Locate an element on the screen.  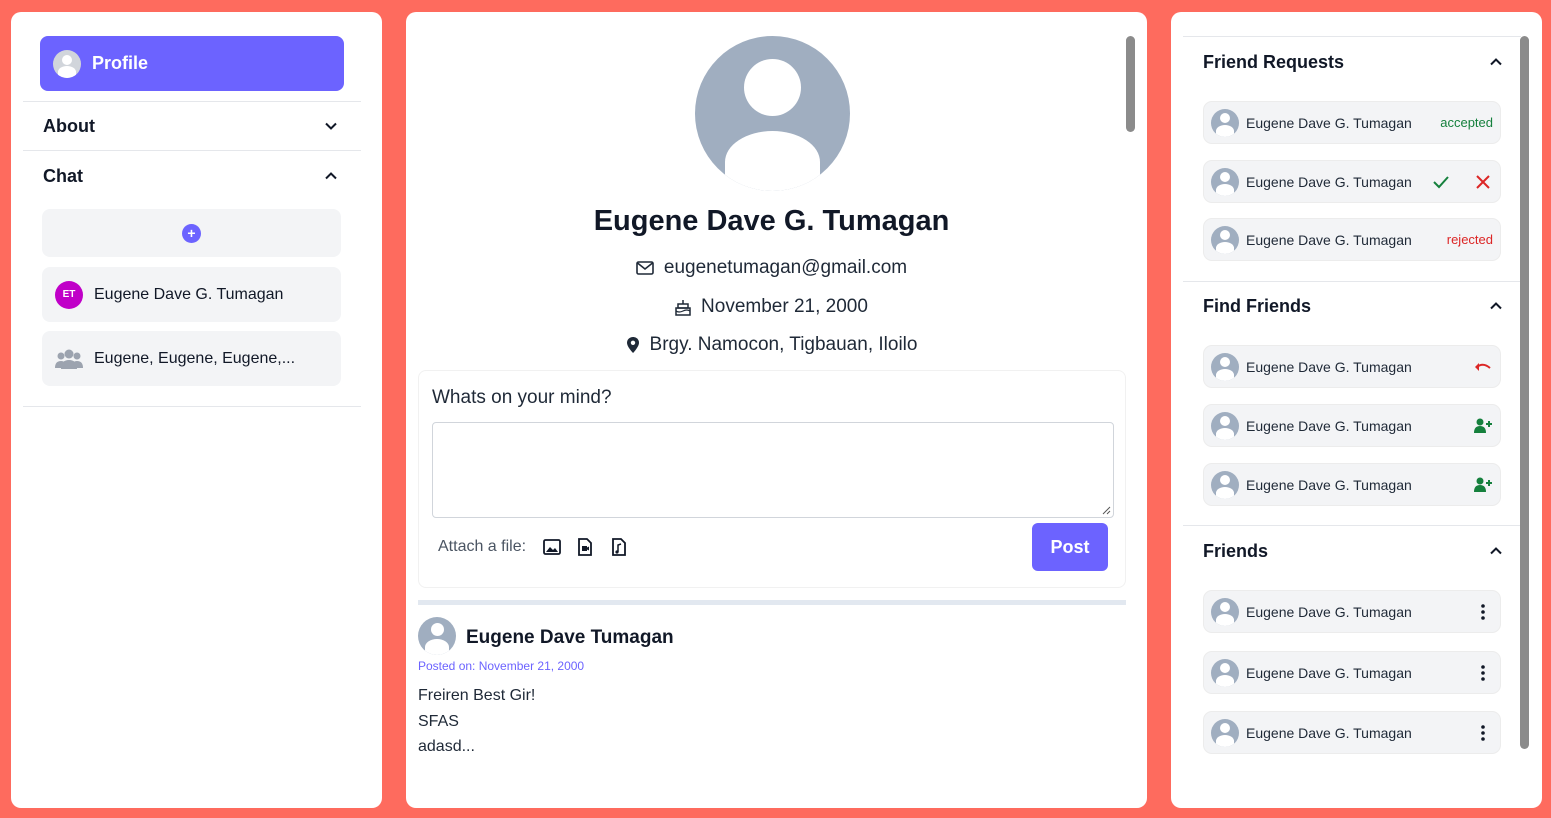
profile-button: Profile is located at coordinates (192, 63).